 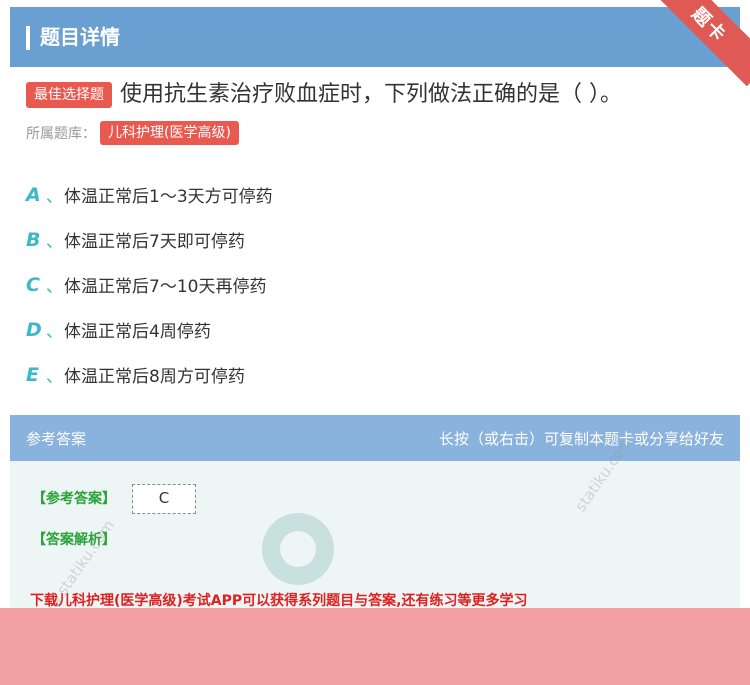 What do you see at coordinates (581, 439) in the screenshot?
I see `share-hint: 长按（或右击）可复制本题卡或分享给好友` at bounding box center [581, 439].